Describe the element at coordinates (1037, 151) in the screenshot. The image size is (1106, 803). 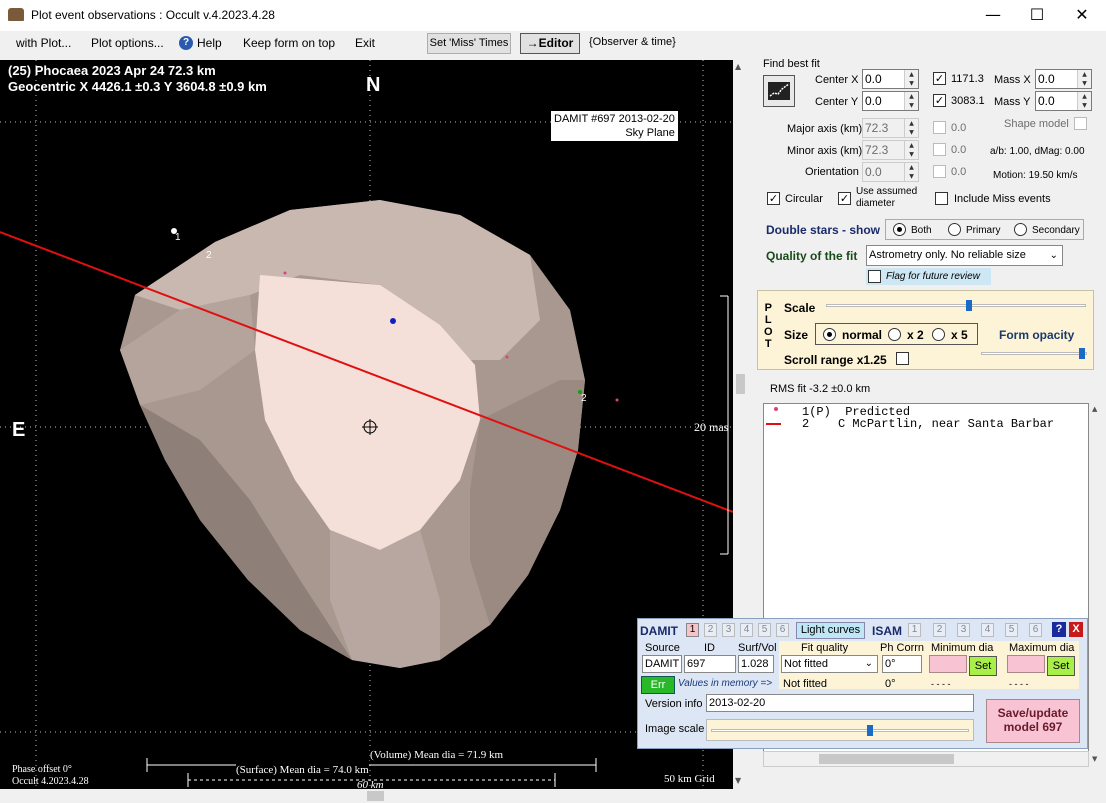
I see `ab-dmag-label: a/b: 1.00, dMag: 0.00` at that location.